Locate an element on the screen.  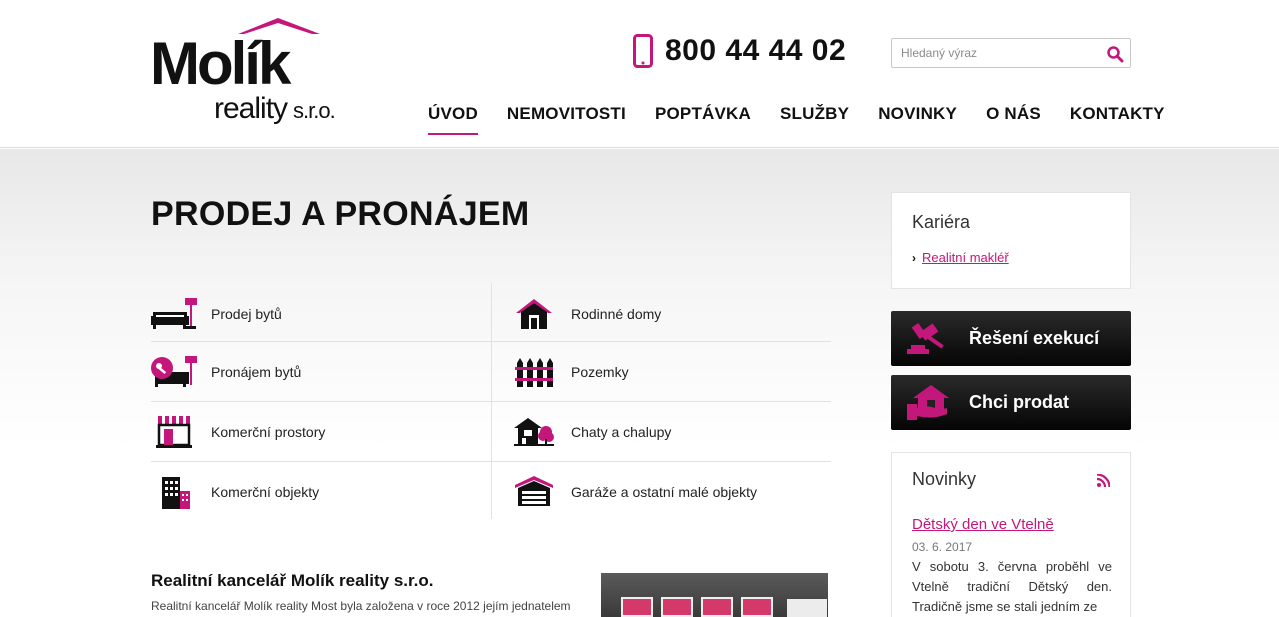
category-komercni-objekty: Komerční objekty is located at coordinates (321, 492).